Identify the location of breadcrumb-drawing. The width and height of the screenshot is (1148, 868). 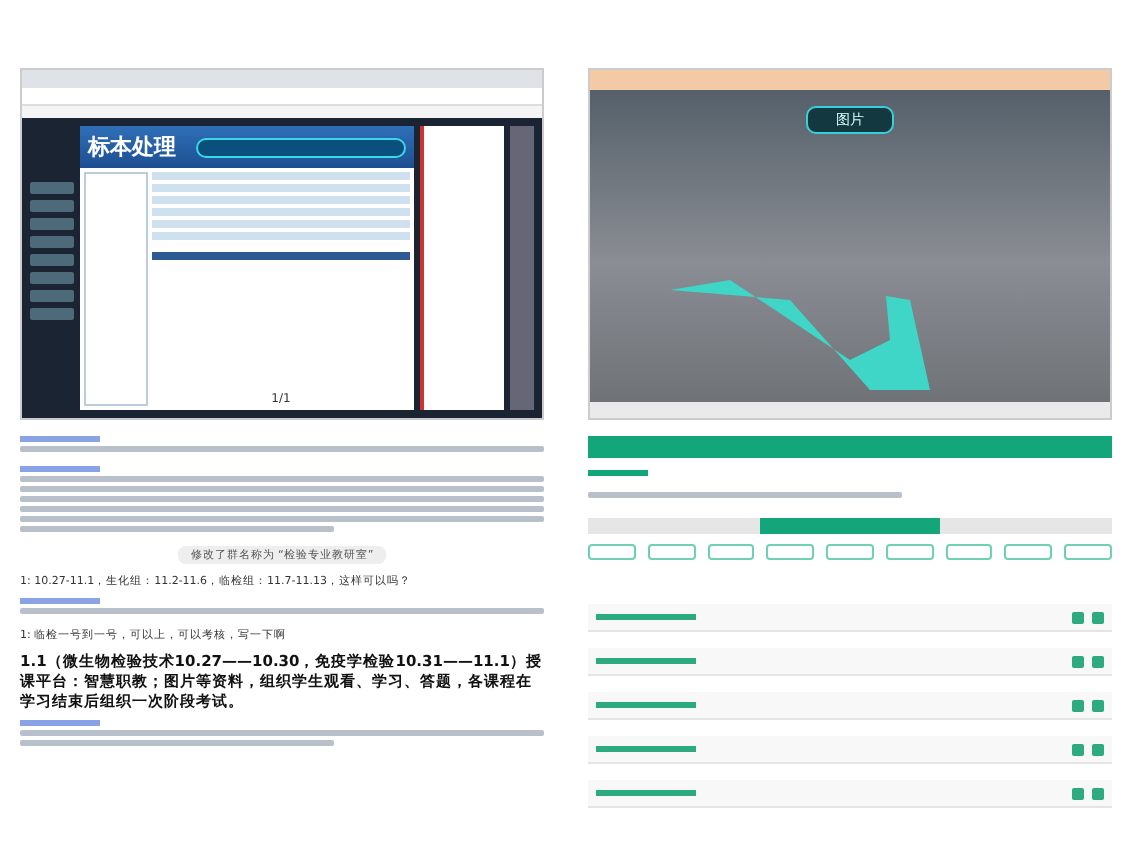
(618, 473).